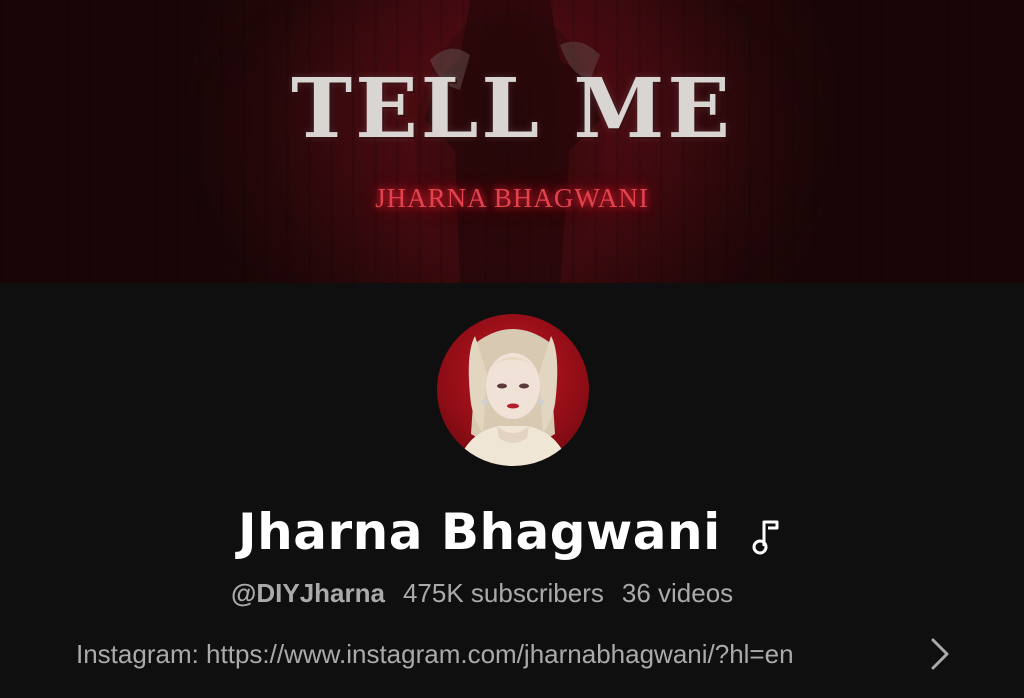 The height and width of the screenshot is (698, 1024). What do you see at coordinates (940, 654) in the screenshot?
I see `chevron-right-icon` at bounding box center [940, 654].